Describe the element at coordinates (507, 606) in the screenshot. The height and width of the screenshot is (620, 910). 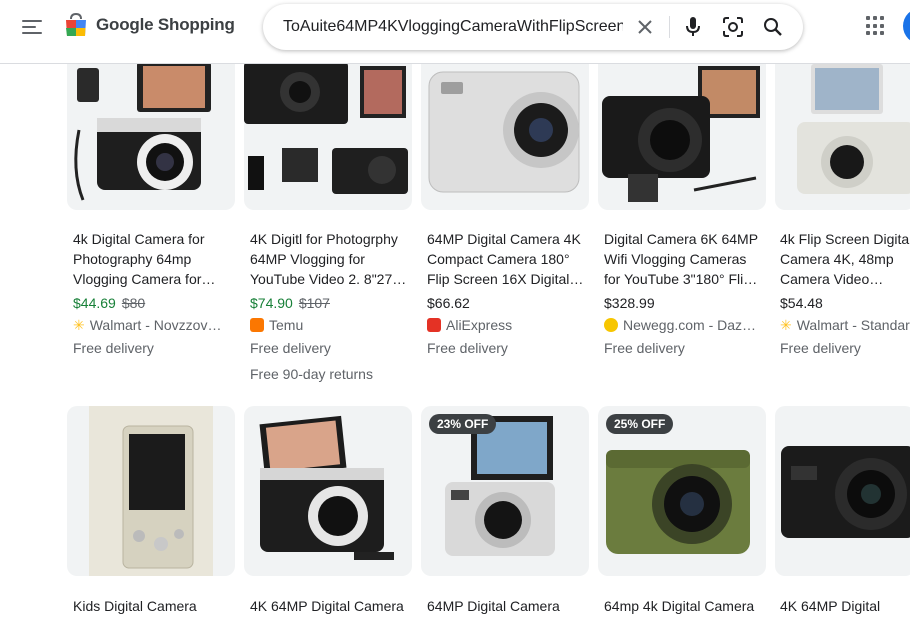
I see `product-title: 64MP Digital Camera` at that location.